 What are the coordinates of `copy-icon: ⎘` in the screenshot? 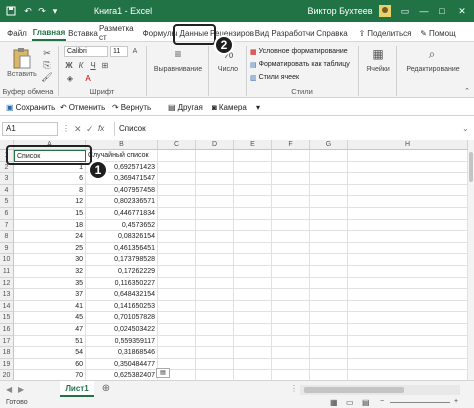 It's located at (47, 65).